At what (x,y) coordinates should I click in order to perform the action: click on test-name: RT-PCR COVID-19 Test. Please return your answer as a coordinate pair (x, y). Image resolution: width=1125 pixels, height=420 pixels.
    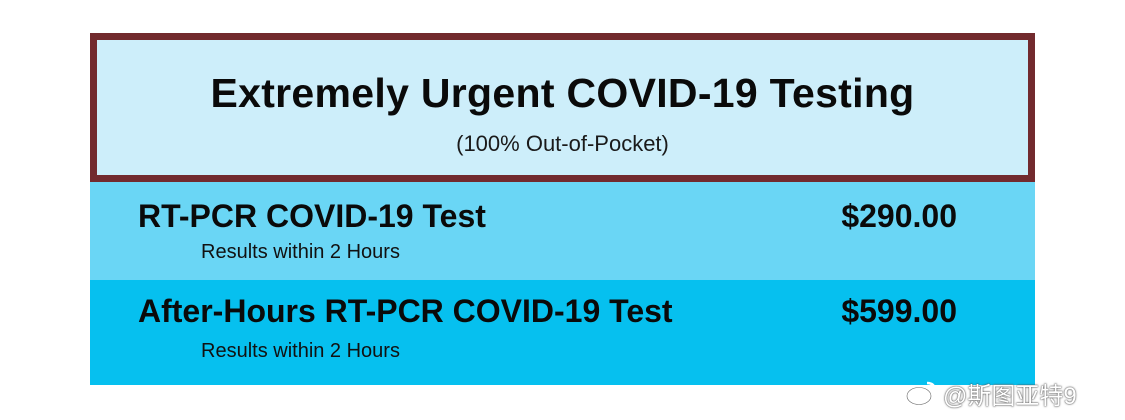
    Looking at the image, I should click on (312, 216).